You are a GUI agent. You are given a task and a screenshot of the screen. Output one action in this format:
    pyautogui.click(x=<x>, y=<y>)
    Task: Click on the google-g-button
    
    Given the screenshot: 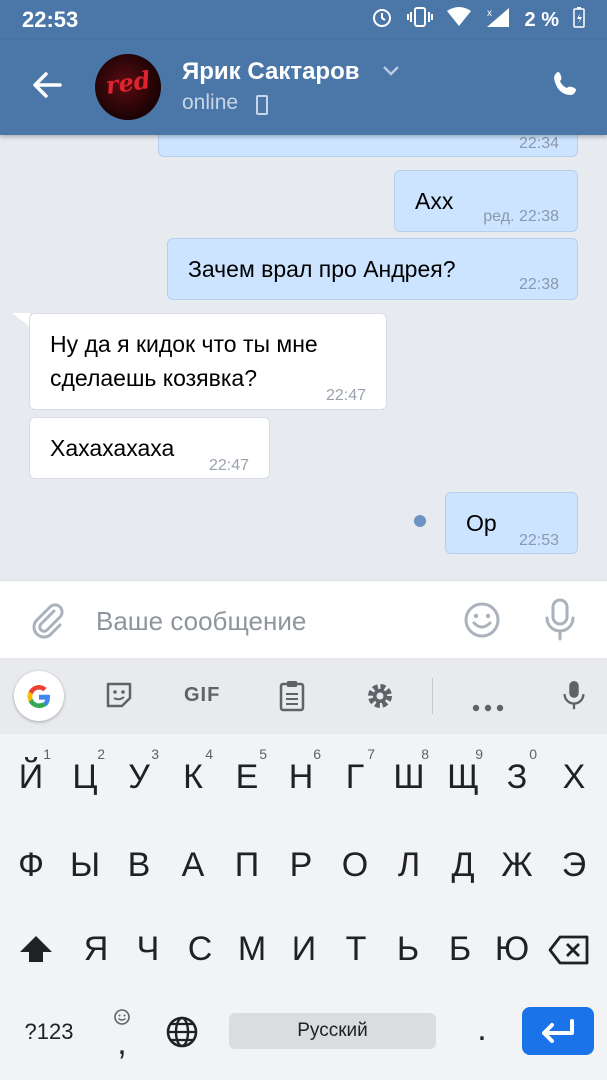 What is the action you would take?
    pyautogui.click(x=39, y=696)
    